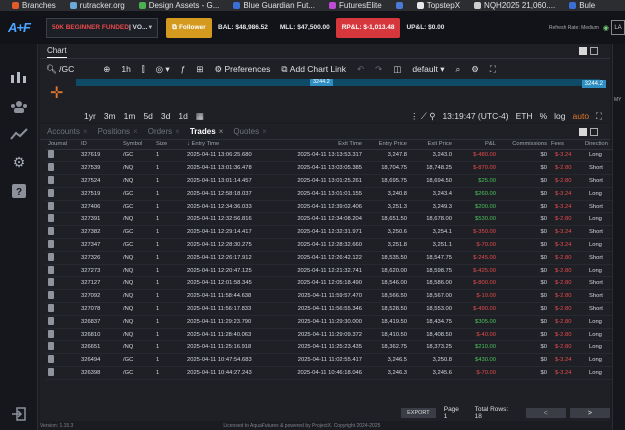 This screenshot has height=430, width=625. What do you see at coordinates (475, 69) in the screenshot?
I see `settings-icon: ⚙` at bounding box center [475, 69].